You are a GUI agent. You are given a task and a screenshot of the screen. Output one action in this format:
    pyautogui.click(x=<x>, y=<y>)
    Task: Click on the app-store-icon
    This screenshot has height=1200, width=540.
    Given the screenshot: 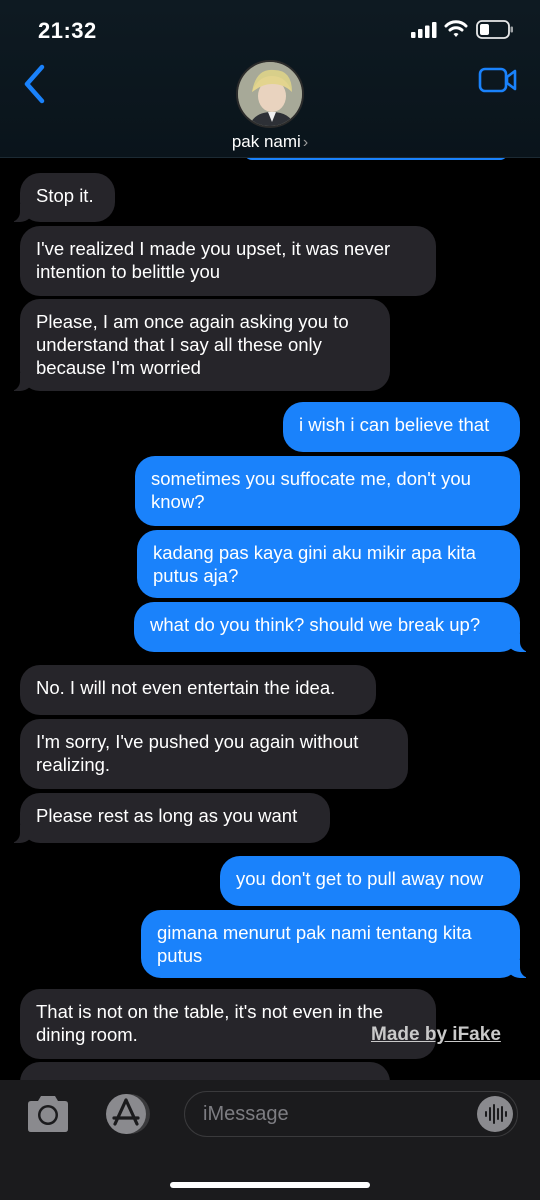 What is the action you would take?
    pyautogui.click(x=127, y=1114)
    